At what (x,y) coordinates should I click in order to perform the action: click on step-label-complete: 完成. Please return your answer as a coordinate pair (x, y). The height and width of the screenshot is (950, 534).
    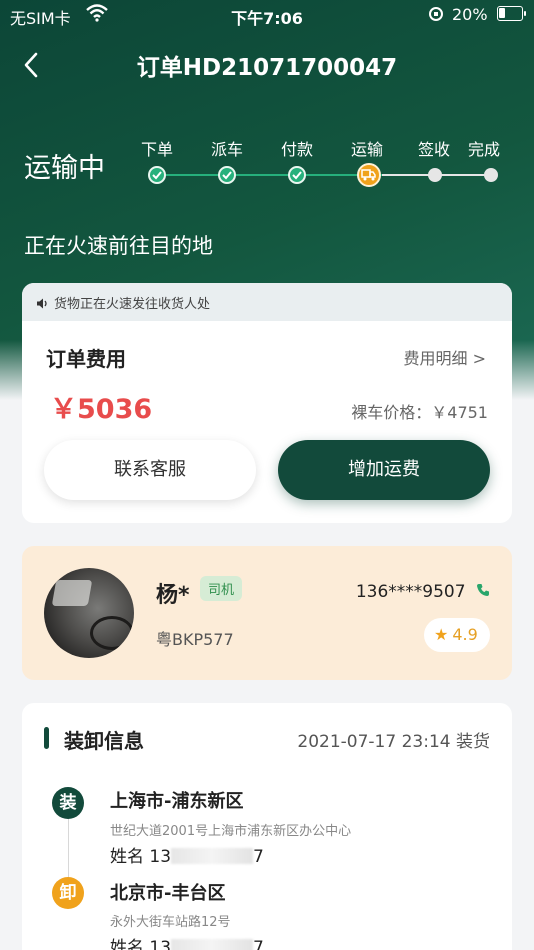
    Looking at the image, I should click on (483, 149).